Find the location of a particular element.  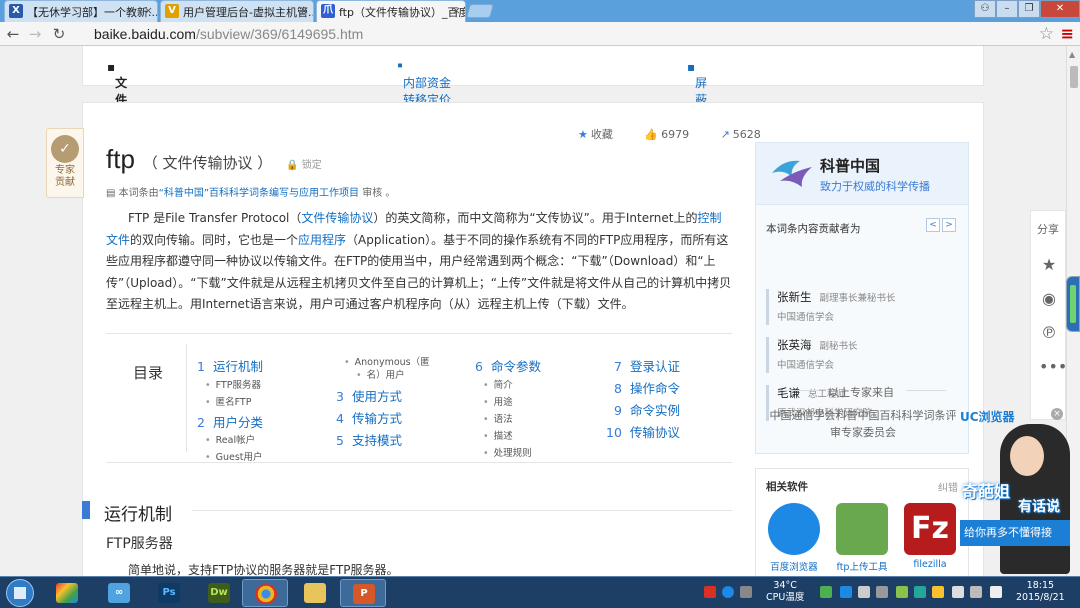

shield-icon is located at coordinates (826, 592).